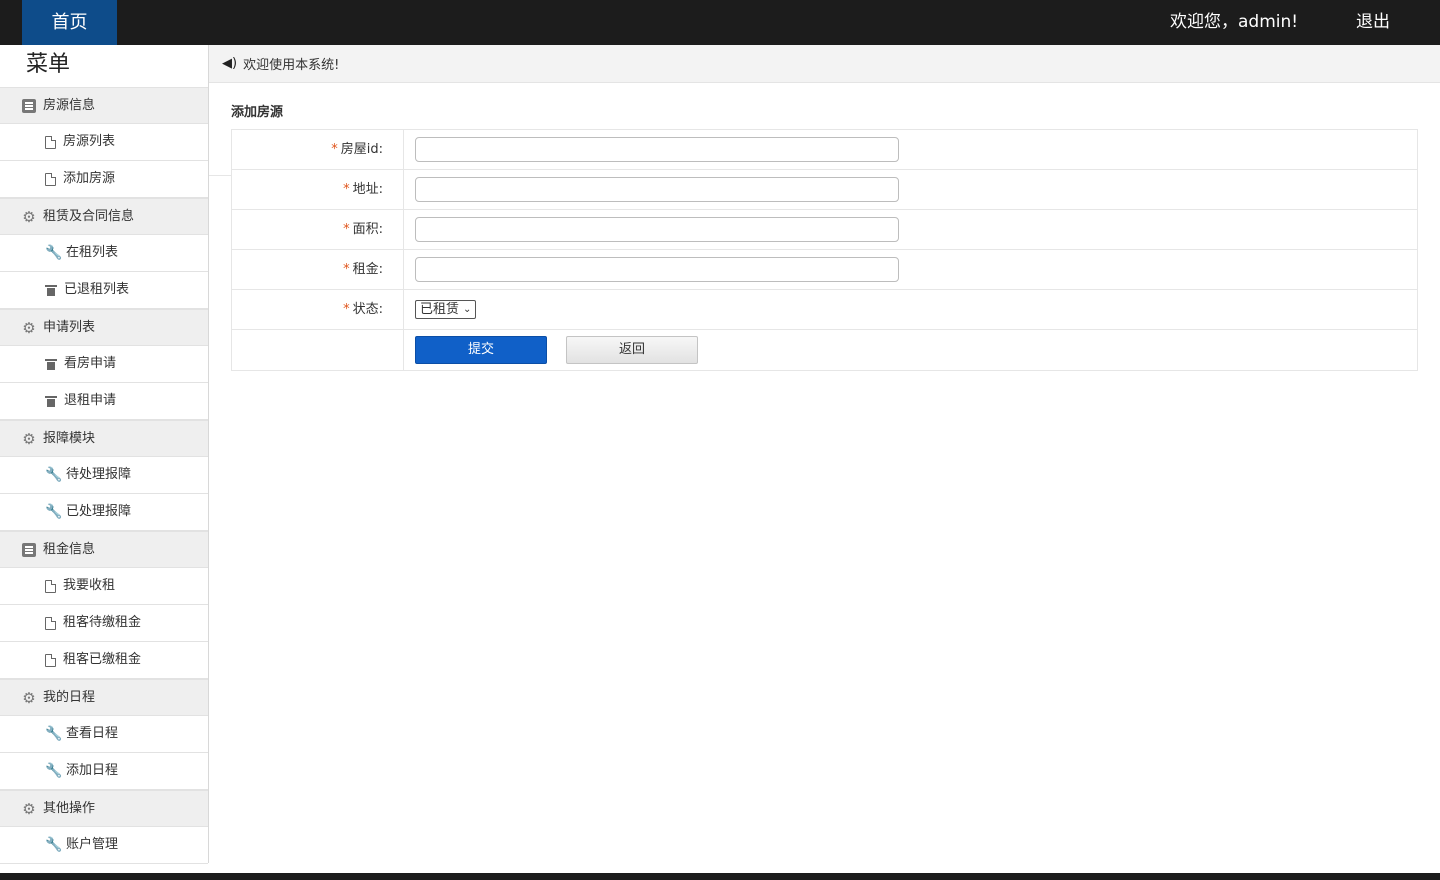  I want to click on menu-item-add-listing: 添加房源, so click(104, 179).